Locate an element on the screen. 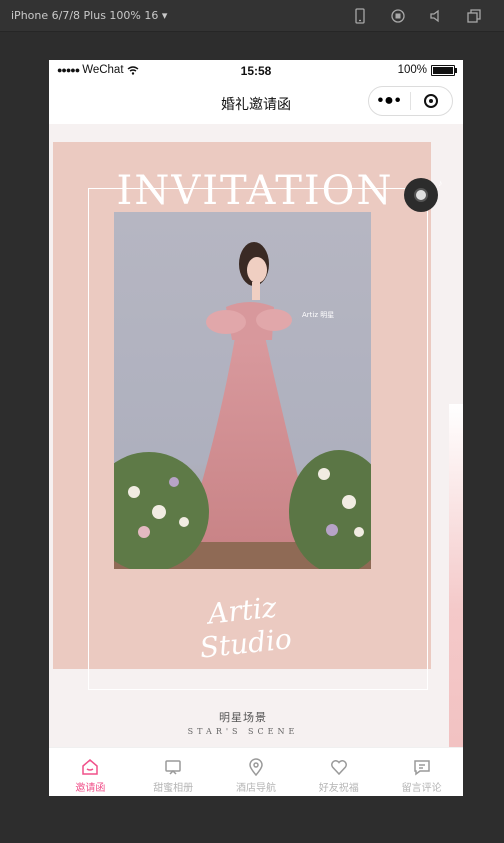 The height and width of the screenshot is (843, 504). device-select: iPhone 6/7/8 Plus 100% 16 ▾ is located at coordinates (89, 15).